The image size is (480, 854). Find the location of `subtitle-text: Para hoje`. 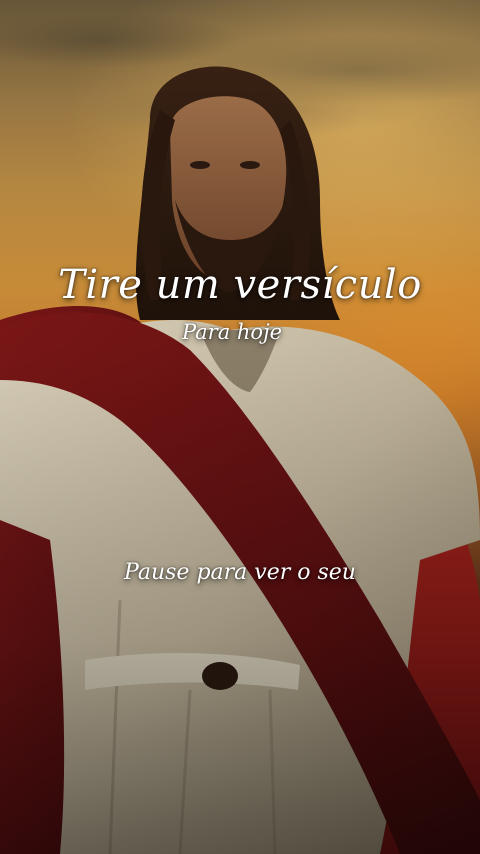

subtitle-text: Para hoje is located at coordinates (232, 332).